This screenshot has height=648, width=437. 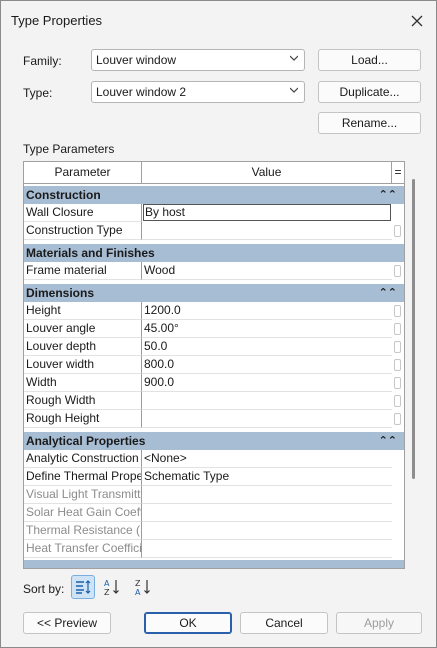 I want to click on scrollbar-thumb, so click(x=413, y=329).